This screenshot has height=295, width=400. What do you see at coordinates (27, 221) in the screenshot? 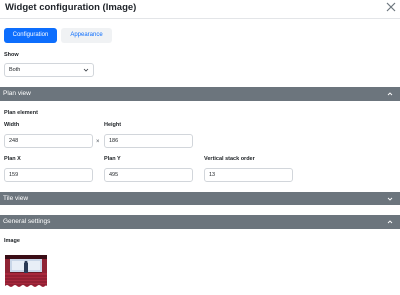
I see `general-settings-title: General settings` at bounding box center [27, 221].